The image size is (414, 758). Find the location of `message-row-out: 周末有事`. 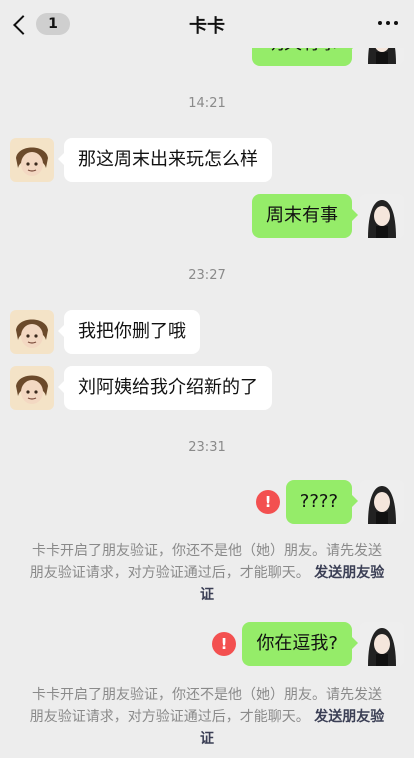

message-row-out: 周末有事 is located at coordinates (207, 216).